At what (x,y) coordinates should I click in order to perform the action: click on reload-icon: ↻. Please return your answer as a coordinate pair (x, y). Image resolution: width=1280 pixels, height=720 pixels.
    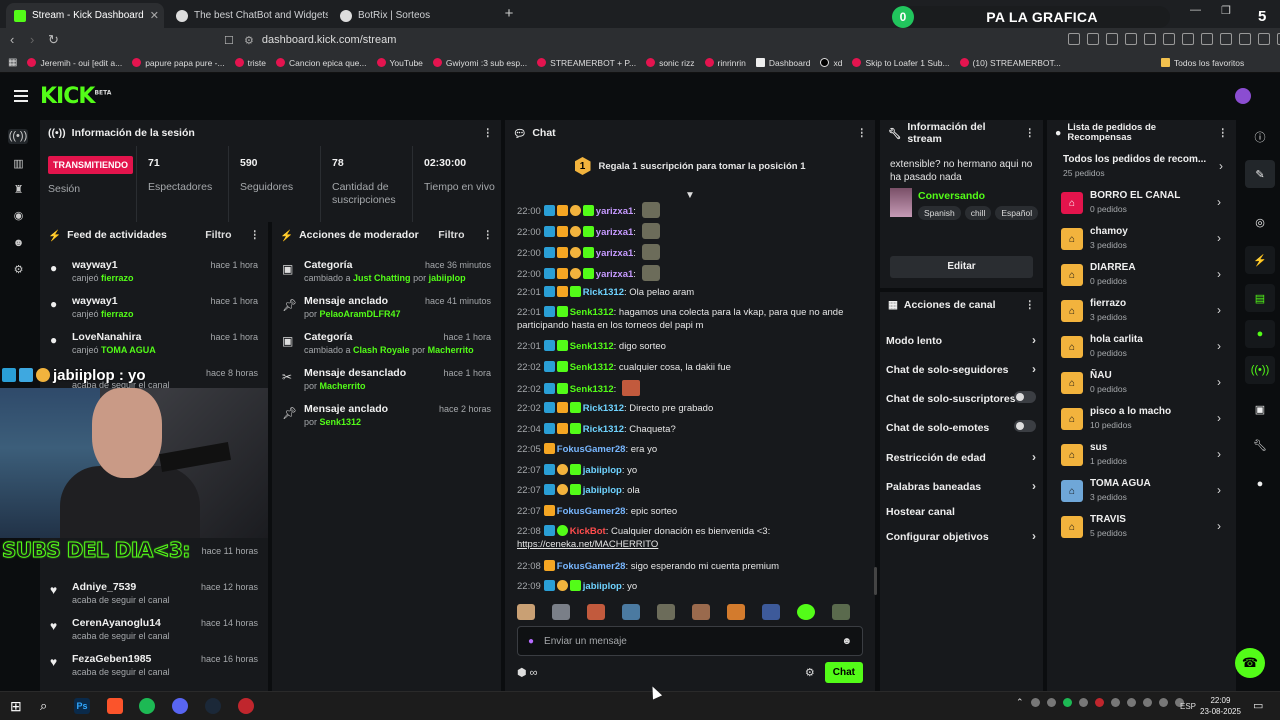
    Looking at the image, I should click on (53, 40).